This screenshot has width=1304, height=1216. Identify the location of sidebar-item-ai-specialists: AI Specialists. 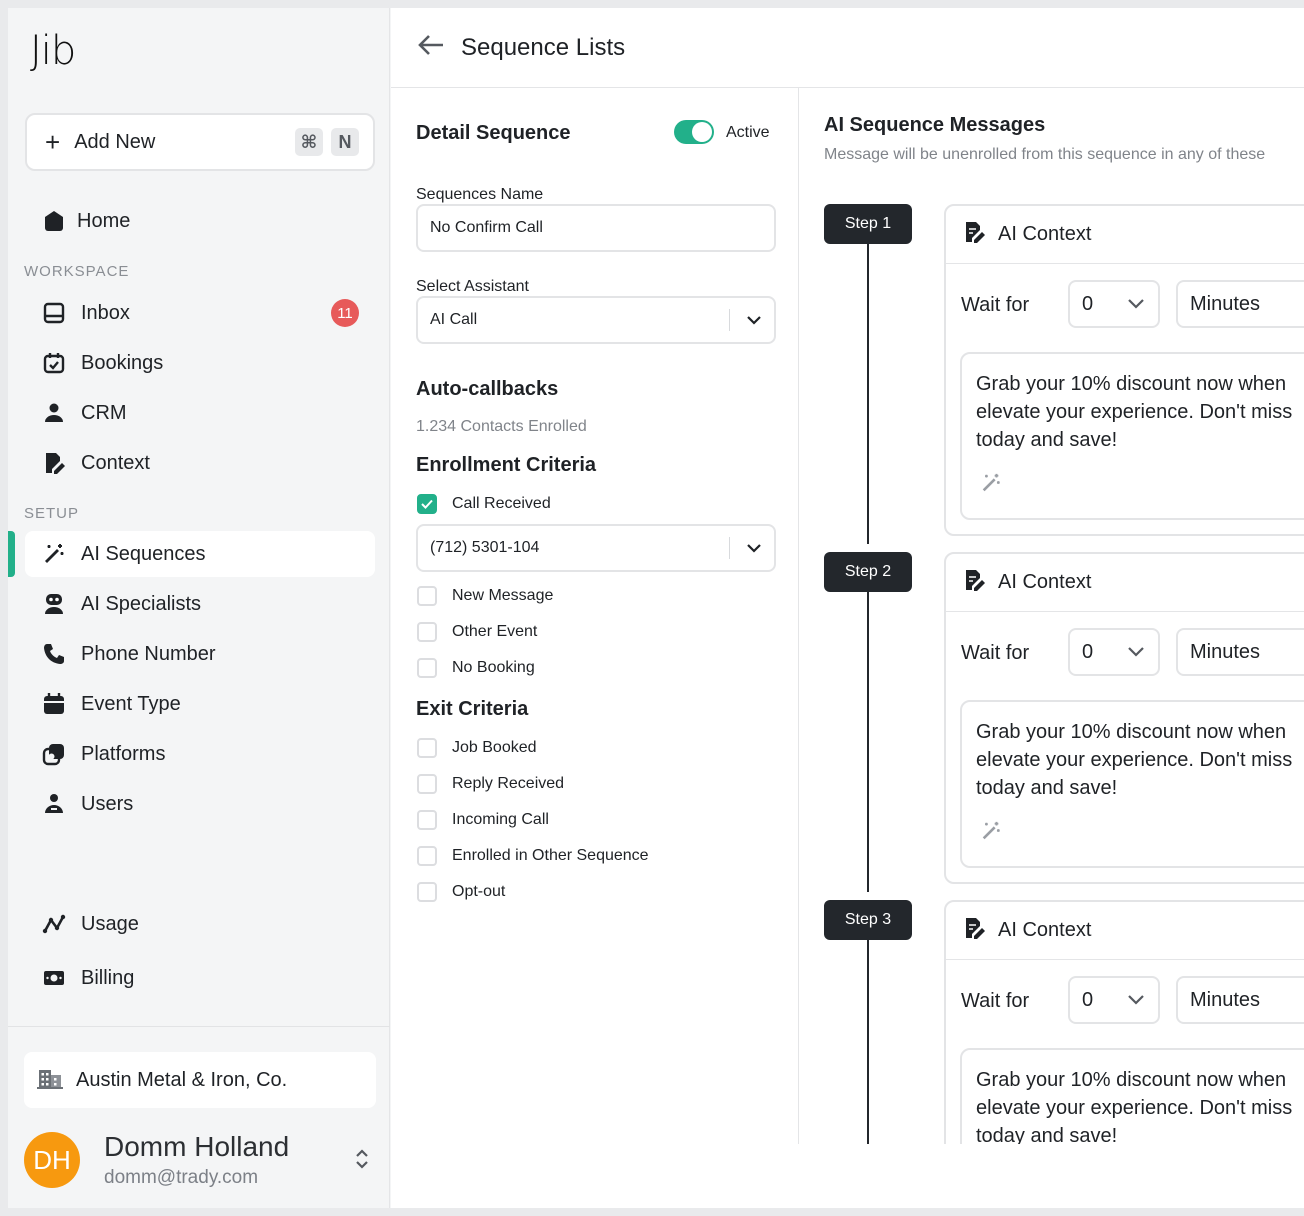
(200, 604).